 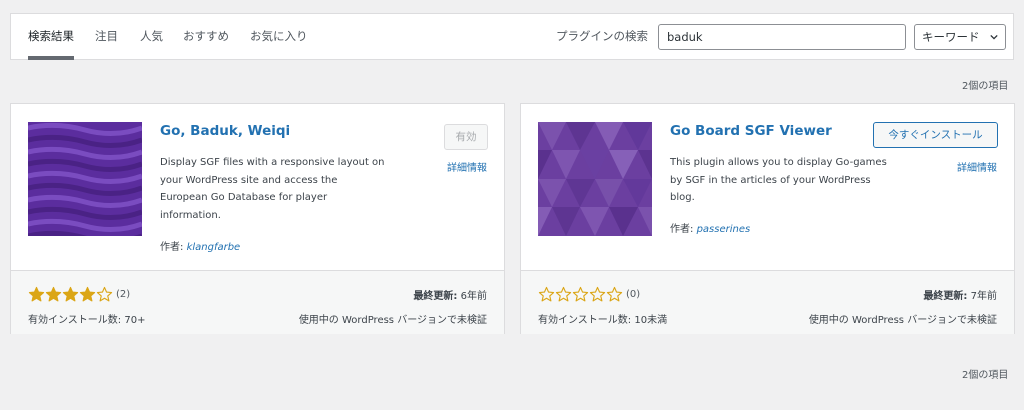 What do you see at coordinates (51, 37) in the screenshot?
I see `tab-search-results: 検索結果` at bounding box center [51, 37].